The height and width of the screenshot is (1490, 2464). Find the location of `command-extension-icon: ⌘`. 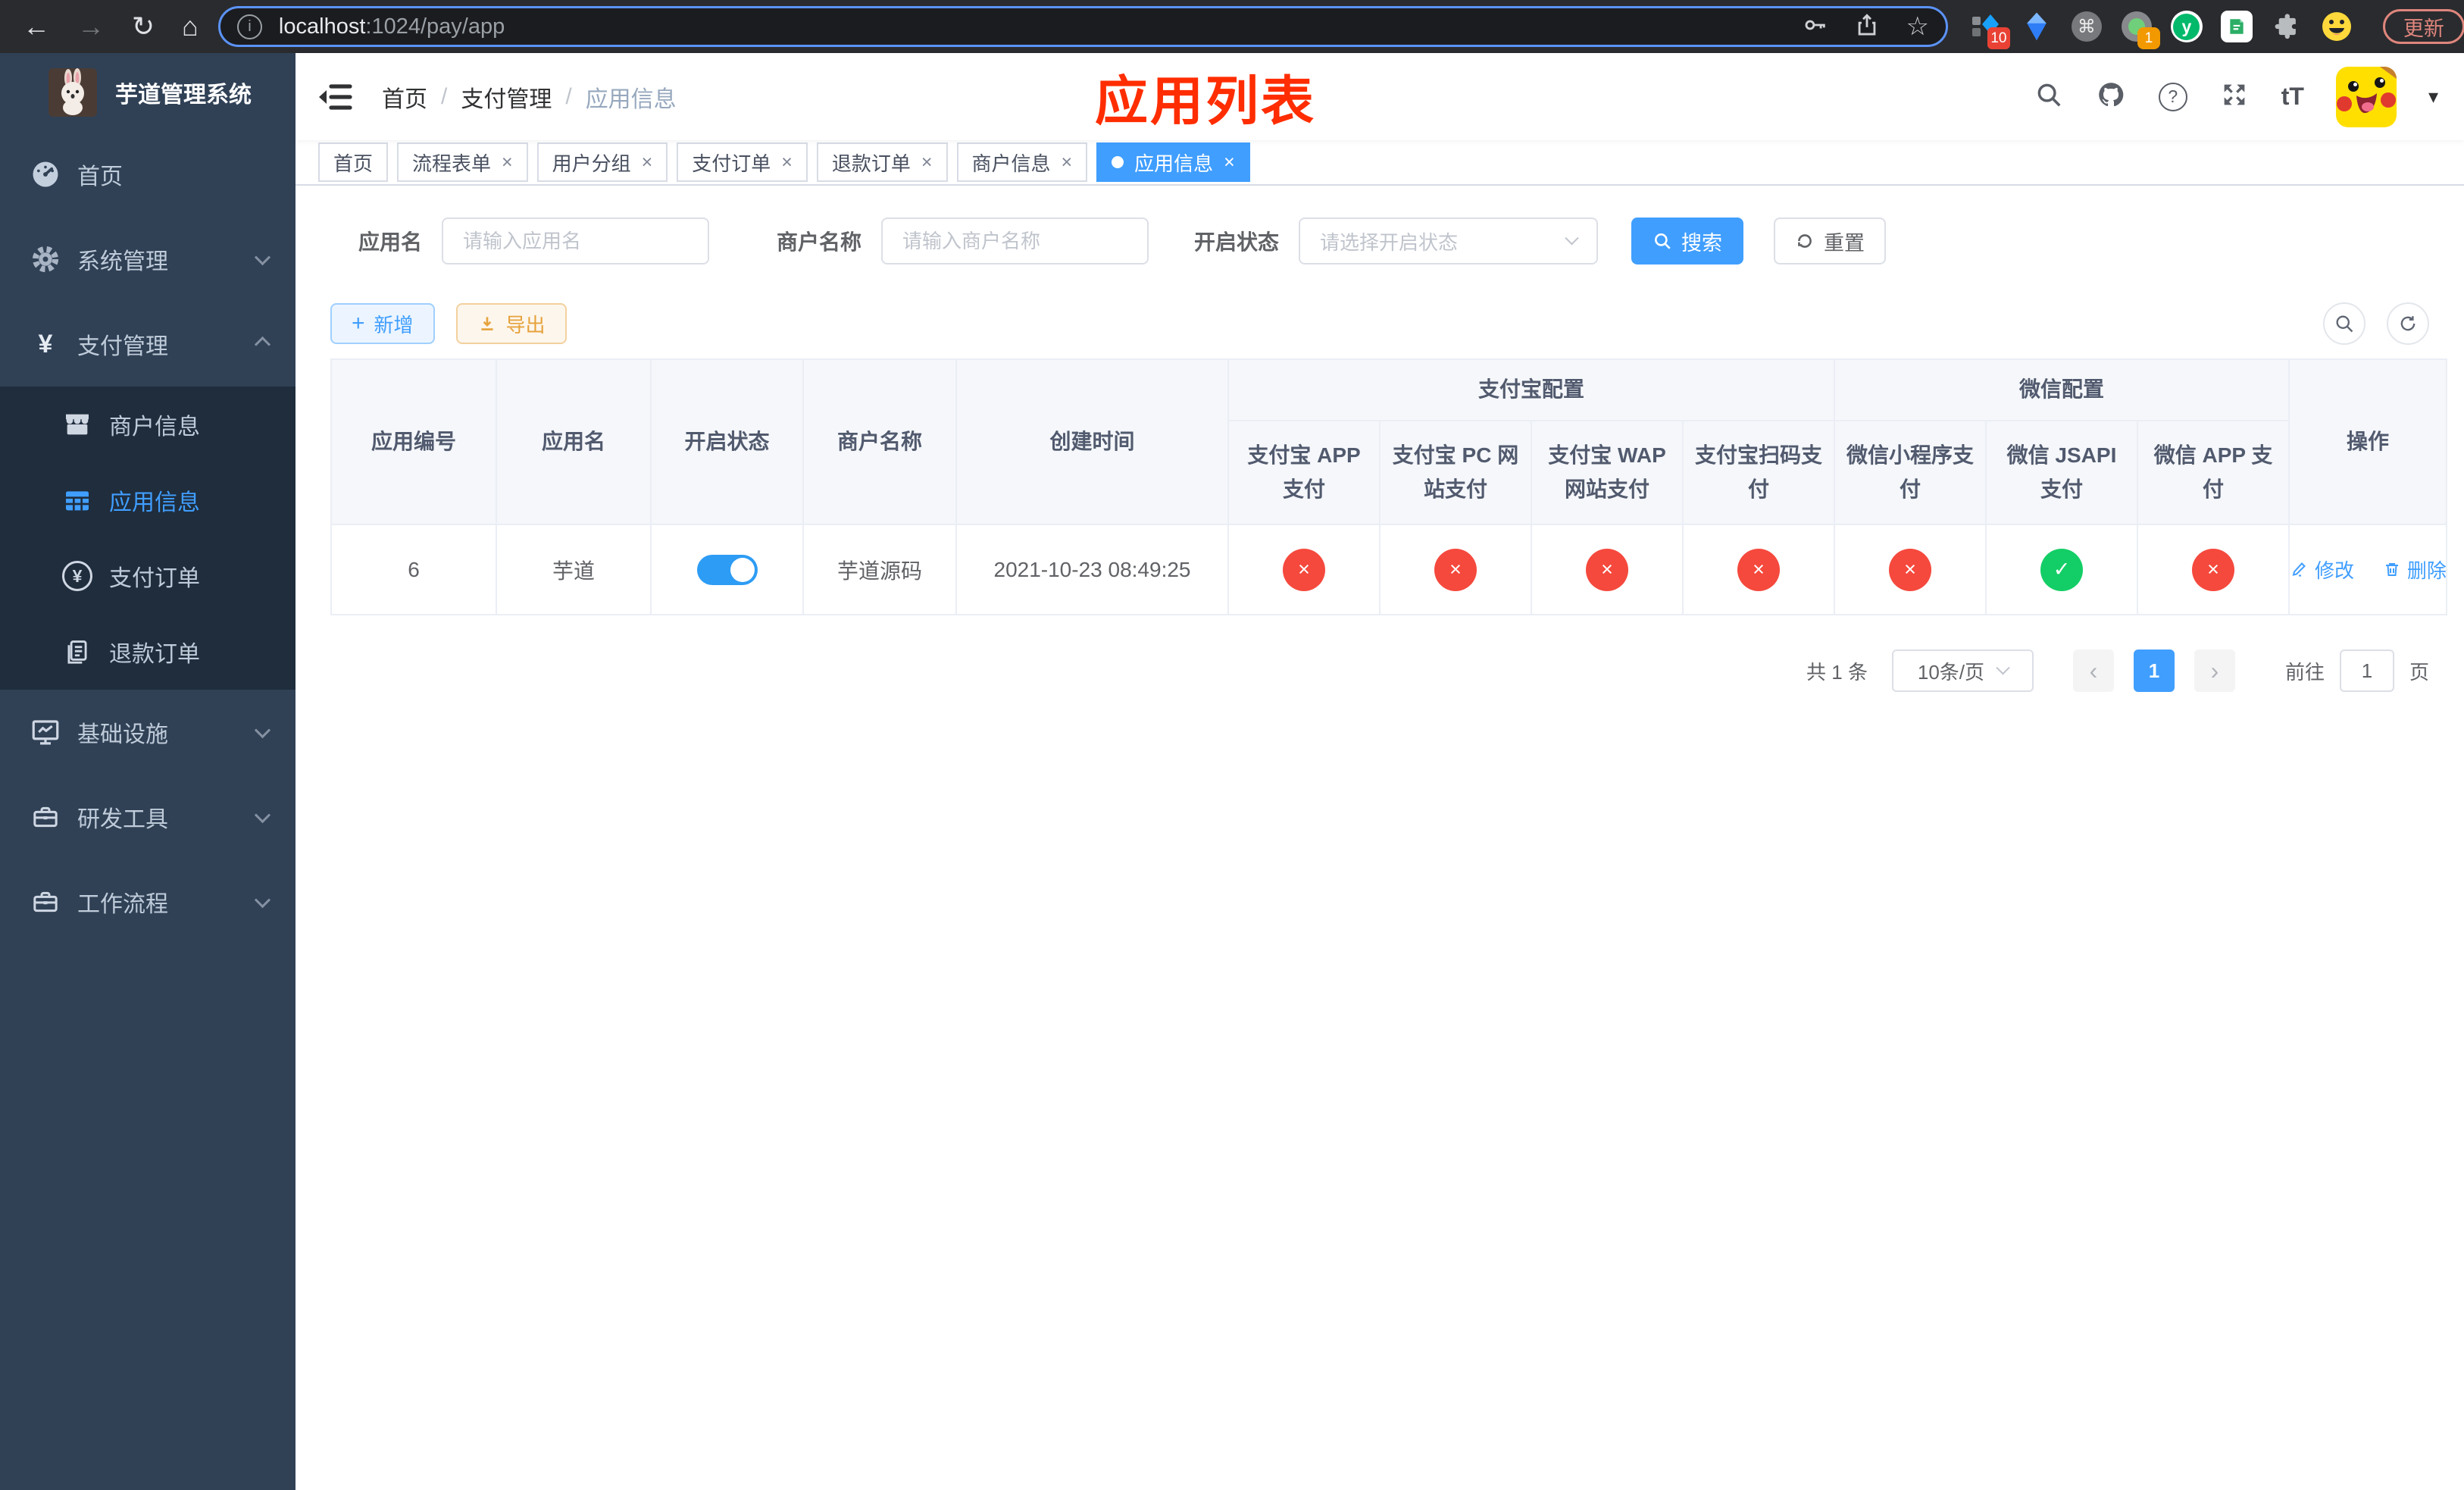

command-extension-icon: ⌘ is located at coordinates (2087, 27).